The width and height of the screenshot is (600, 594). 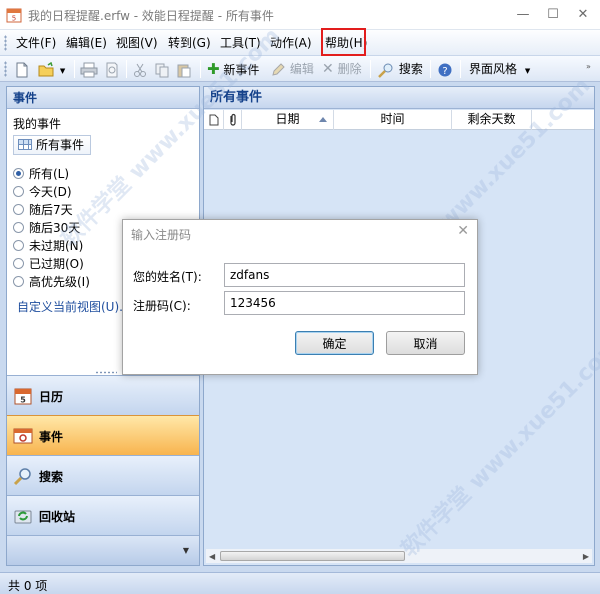 I want to click on nav-footer: ▼, so click(x=103, y=550).